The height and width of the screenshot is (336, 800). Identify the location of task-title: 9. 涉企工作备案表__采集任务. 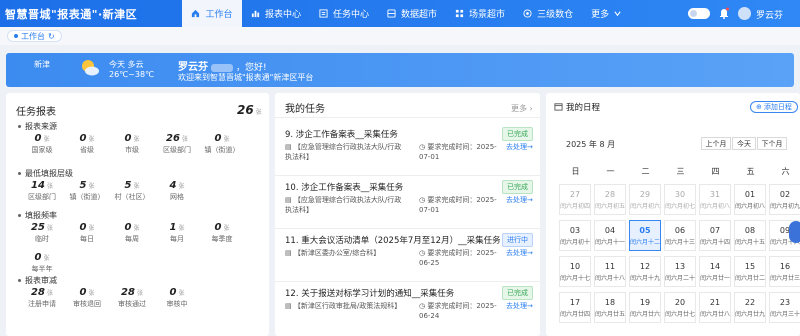
(341, 134).